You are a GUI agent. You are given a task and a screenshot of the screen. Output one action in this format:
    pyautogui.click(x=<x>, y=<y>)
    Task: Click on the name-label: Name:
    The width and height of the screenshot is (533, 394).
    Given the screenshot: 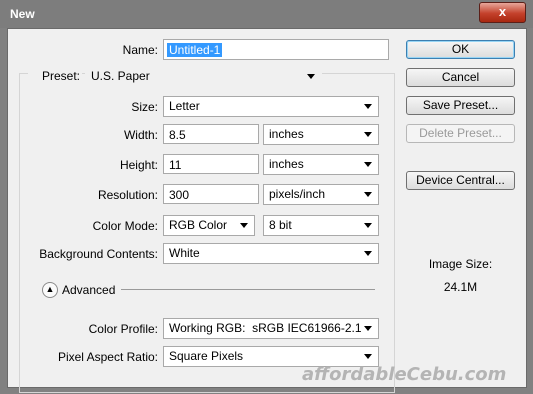 What is the action you would take?
    pyautogui.click(x=140, y=50)
    